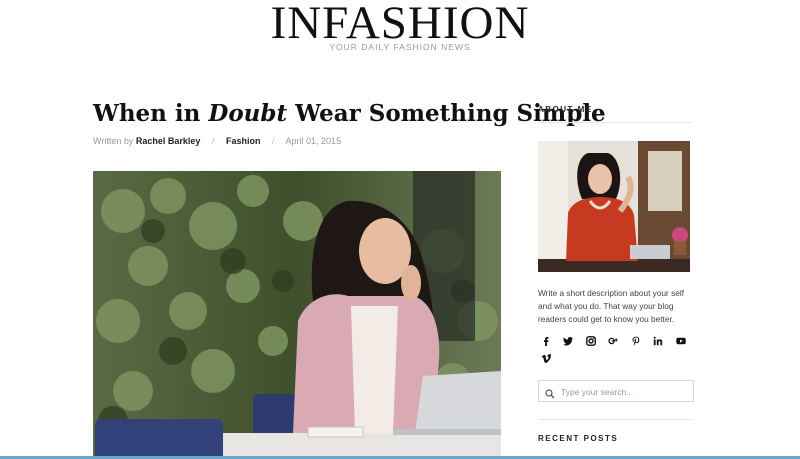 This screenshot has width=800, height=459. What do you see at coordinates (151, 113) in the screenshot?
I see `post-title-start: When in` at bounding box center [151, 113].